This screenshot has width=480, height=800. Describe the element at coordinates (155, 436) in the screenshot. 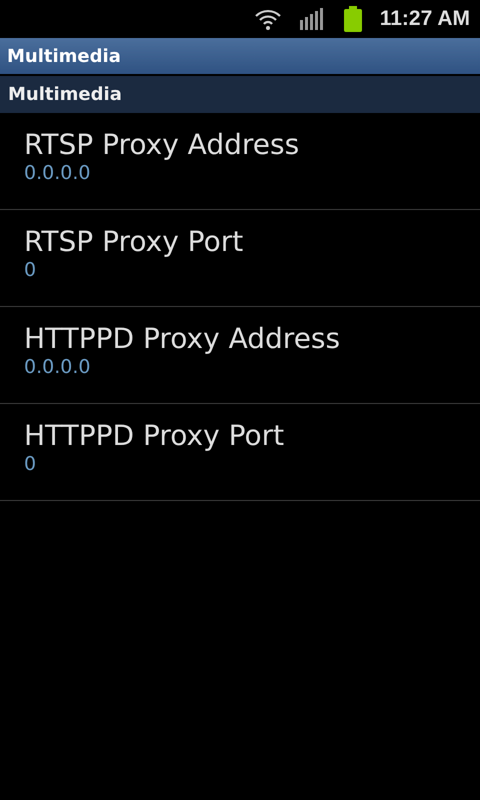

I see `preference-title: HTTPPD Proxy Port` at that location.